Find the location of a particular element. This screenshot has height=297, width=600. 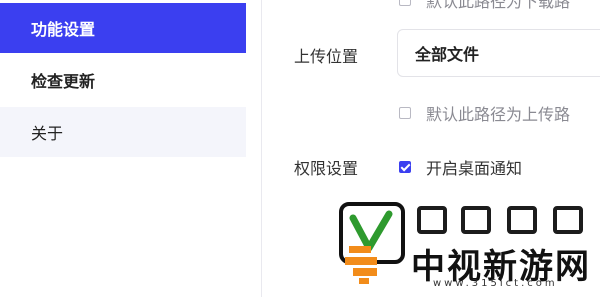

desktop-notification-label: 开启桌面通知 is located at coordinates (474, 168).